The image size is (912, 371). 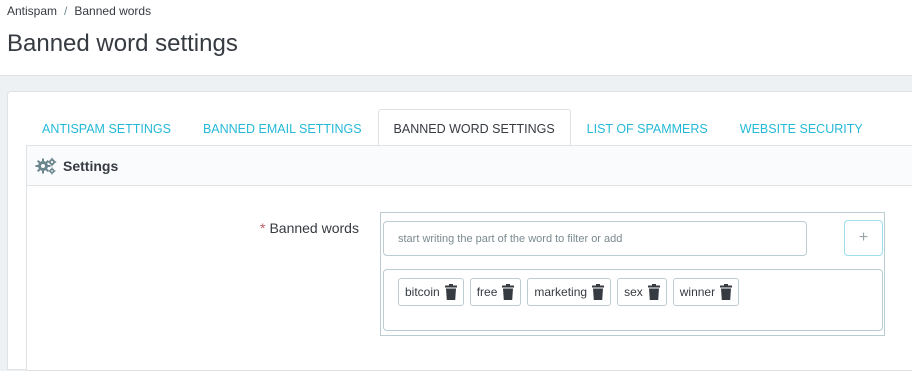 I want to click on banned-words-label-text: Banned words, so click(x=314, y=228).